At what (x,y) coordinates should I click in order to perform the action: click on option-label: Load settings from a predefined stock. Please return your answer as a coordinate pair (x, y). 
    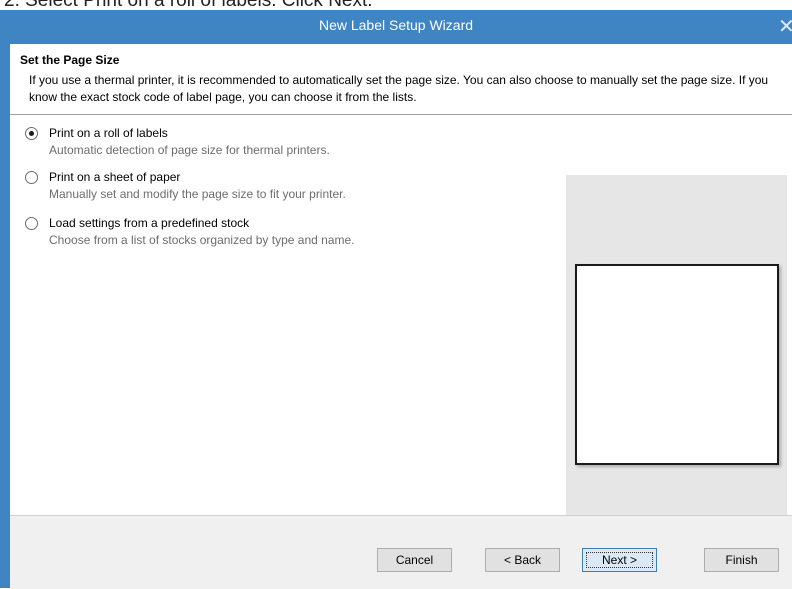
    Looking at the image, I should click on (149, 223).